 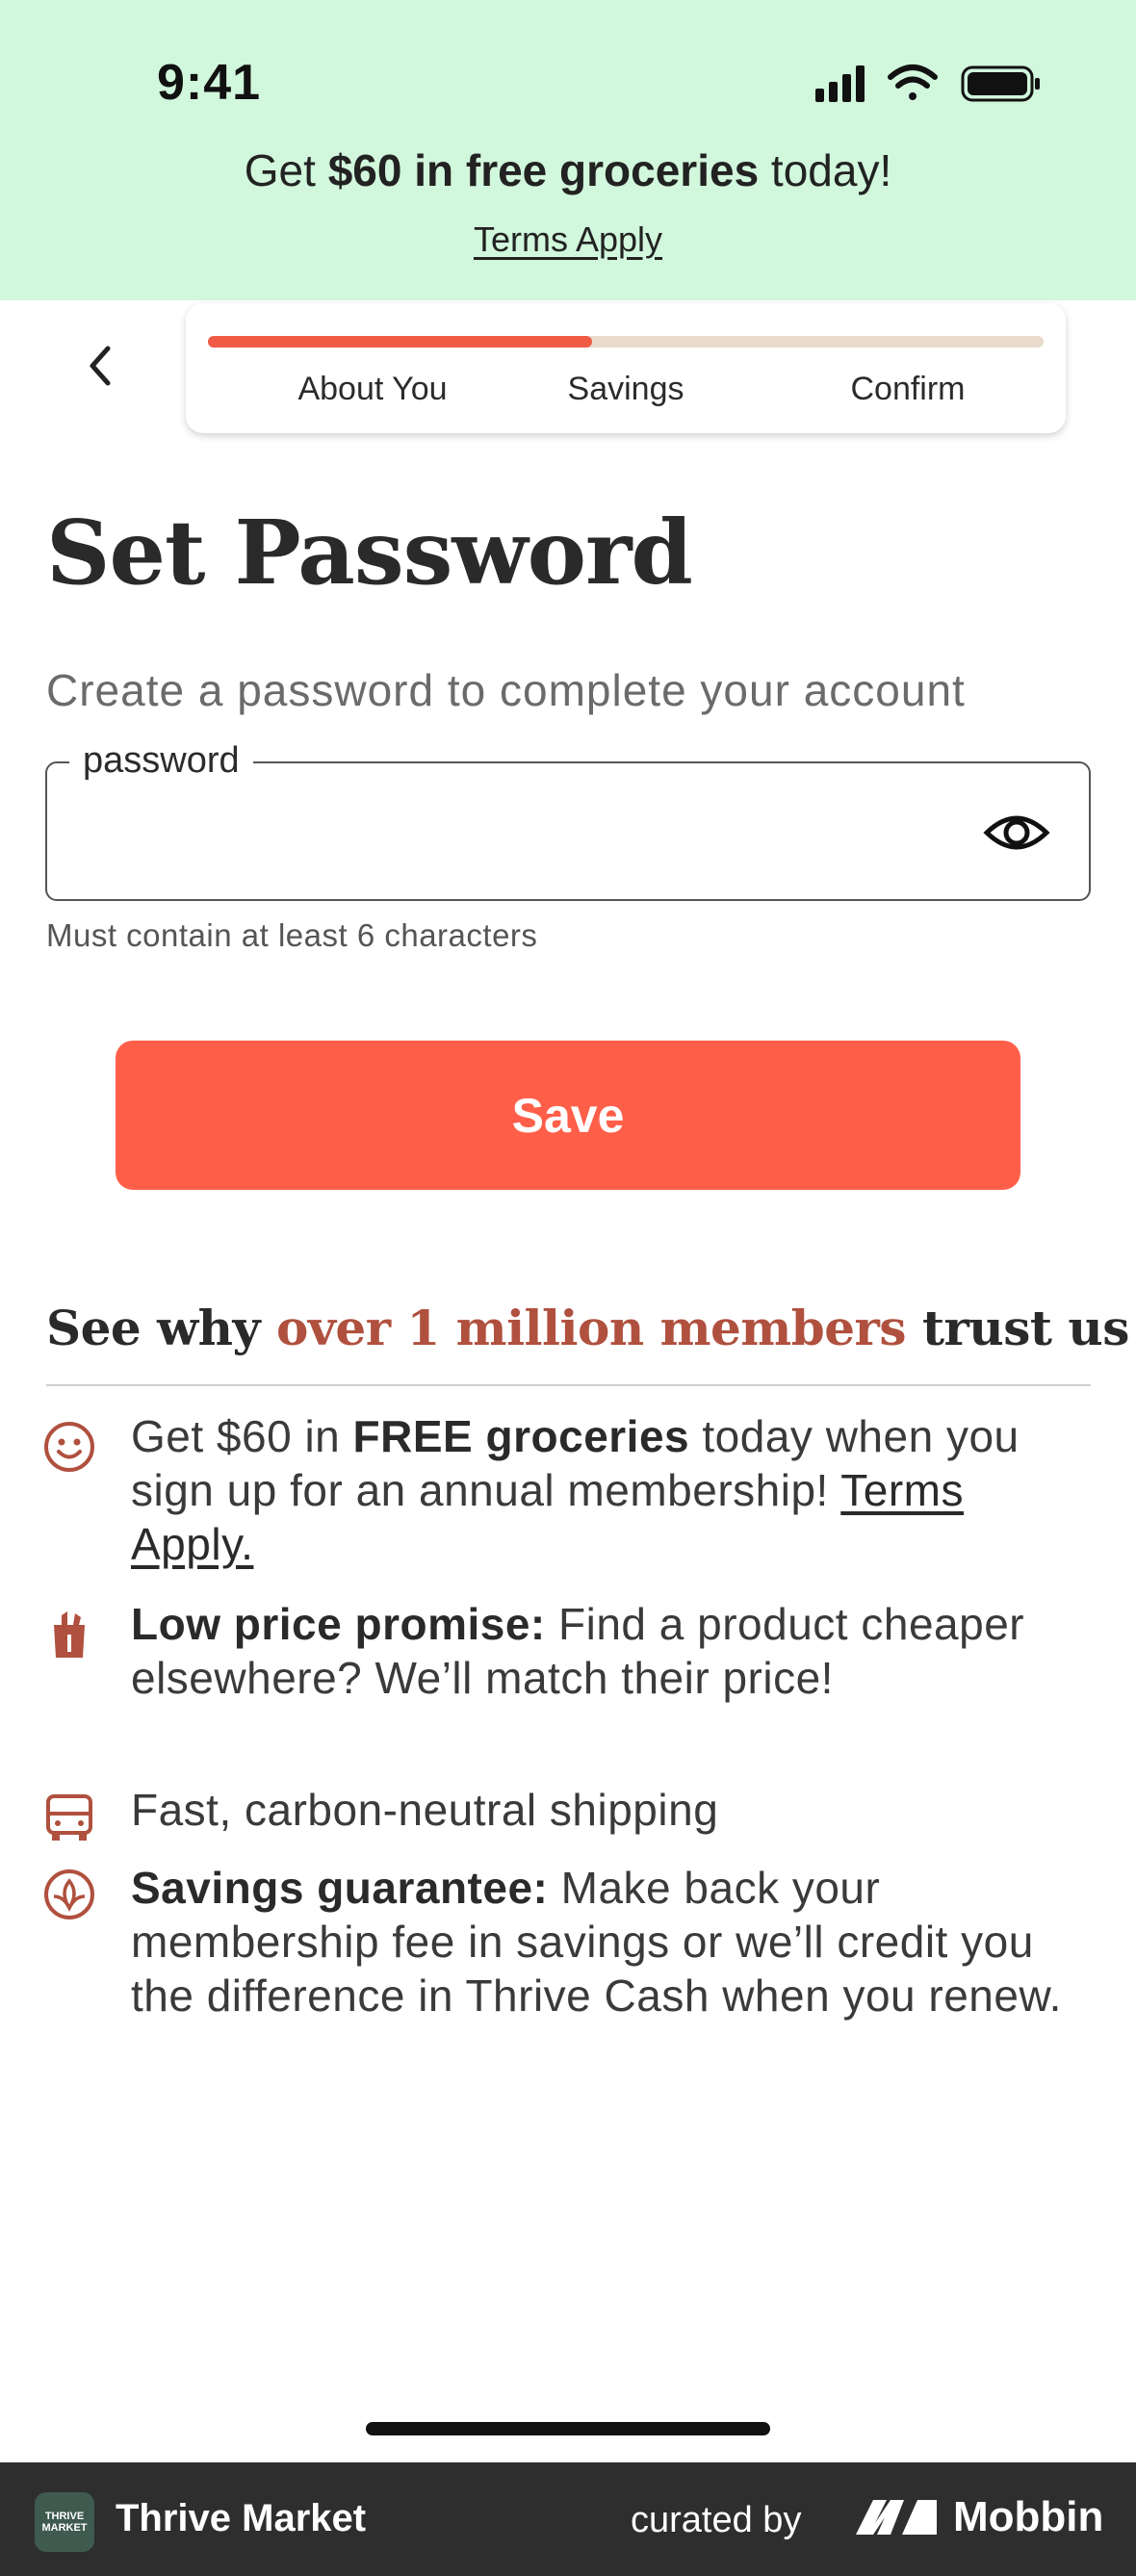 I want to click on chevron-left-icon, so click(x=100, y=366).